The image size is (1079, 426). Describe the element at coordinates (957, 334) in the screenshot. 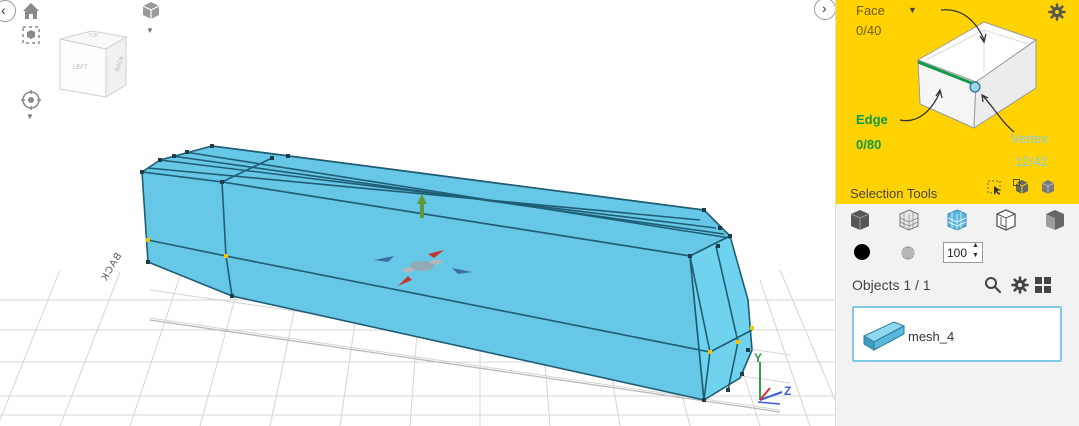

I see `object-card-mesh-4: mesh_4` at that location.